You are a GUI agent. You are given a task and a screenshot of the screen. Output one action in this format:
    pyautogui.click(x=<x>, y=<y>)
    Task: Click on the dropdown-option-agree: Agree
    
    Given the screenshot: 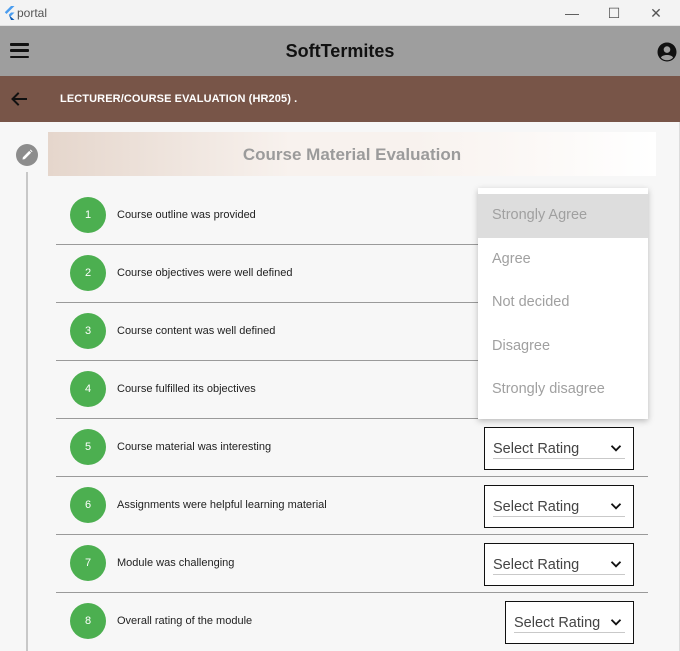 What is the action you would take?
    pyautogui.click(x=563, y=260)
    